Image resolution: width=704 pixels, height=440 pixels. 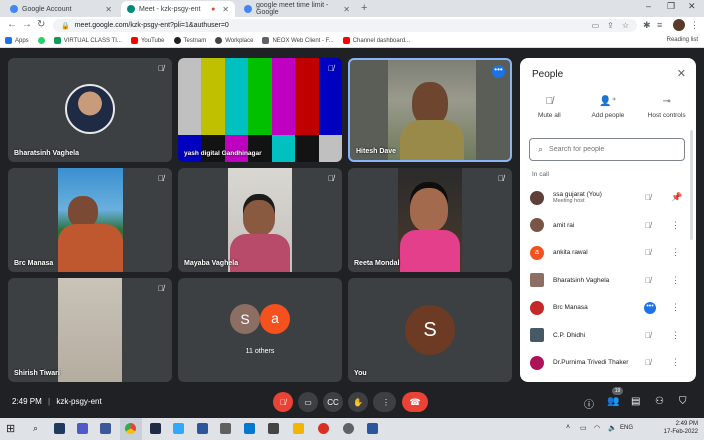 What do you see at coordinates (549, 107) in the screenshot?
I see `mute-all-button: 🎙̸ Mute all` at bounding box center [549, 107].